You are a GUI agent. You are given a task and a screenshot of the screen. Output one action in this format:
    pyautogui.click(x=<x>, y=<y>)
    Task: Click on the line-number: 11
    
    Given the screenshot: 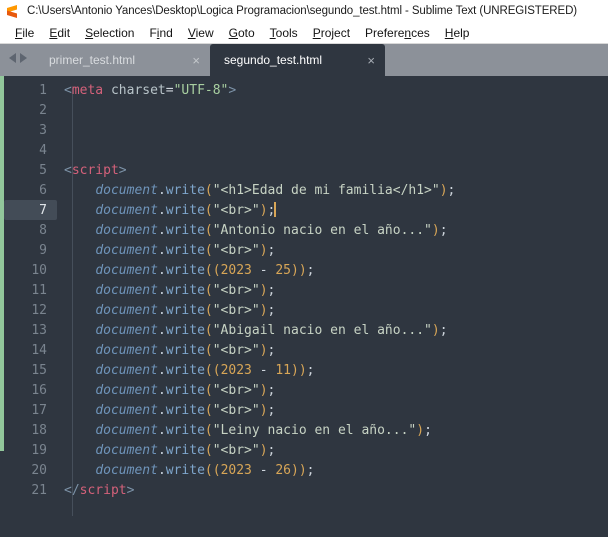 What is the action you would take?
    pyautogui.click(x=39, y=290)
    